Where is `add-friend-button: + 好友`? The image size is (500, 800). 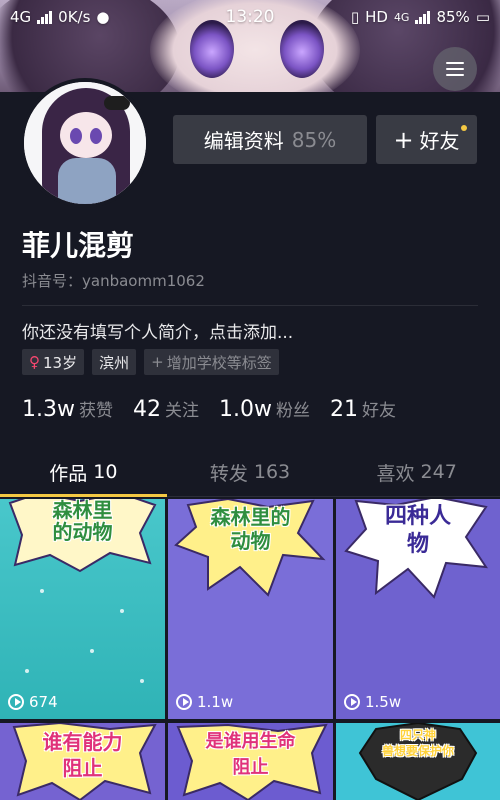 add-friend-button: + 好友 is located at coordinates (426, 139).